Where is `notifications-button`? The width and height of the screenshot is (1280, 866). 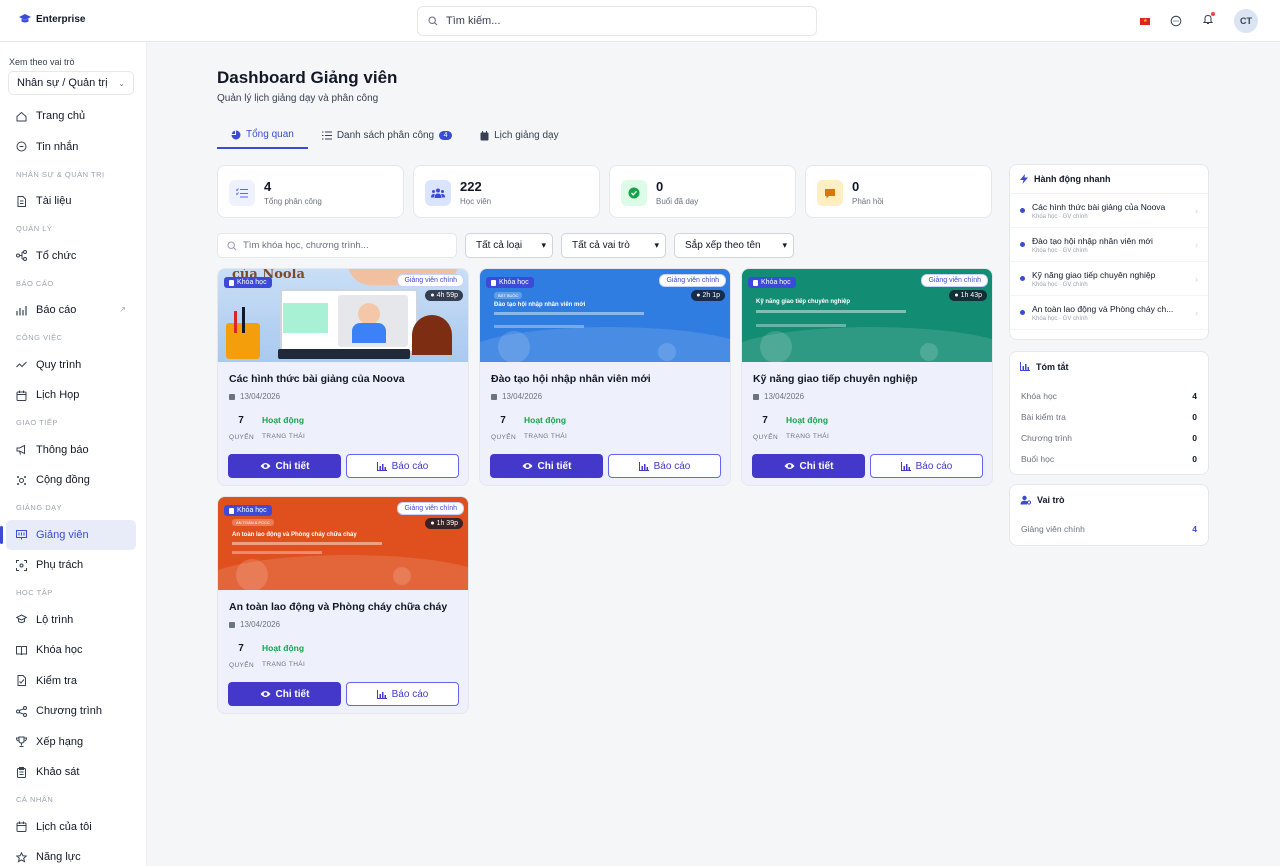 notifications-button is located at coordinates (1208, 21).